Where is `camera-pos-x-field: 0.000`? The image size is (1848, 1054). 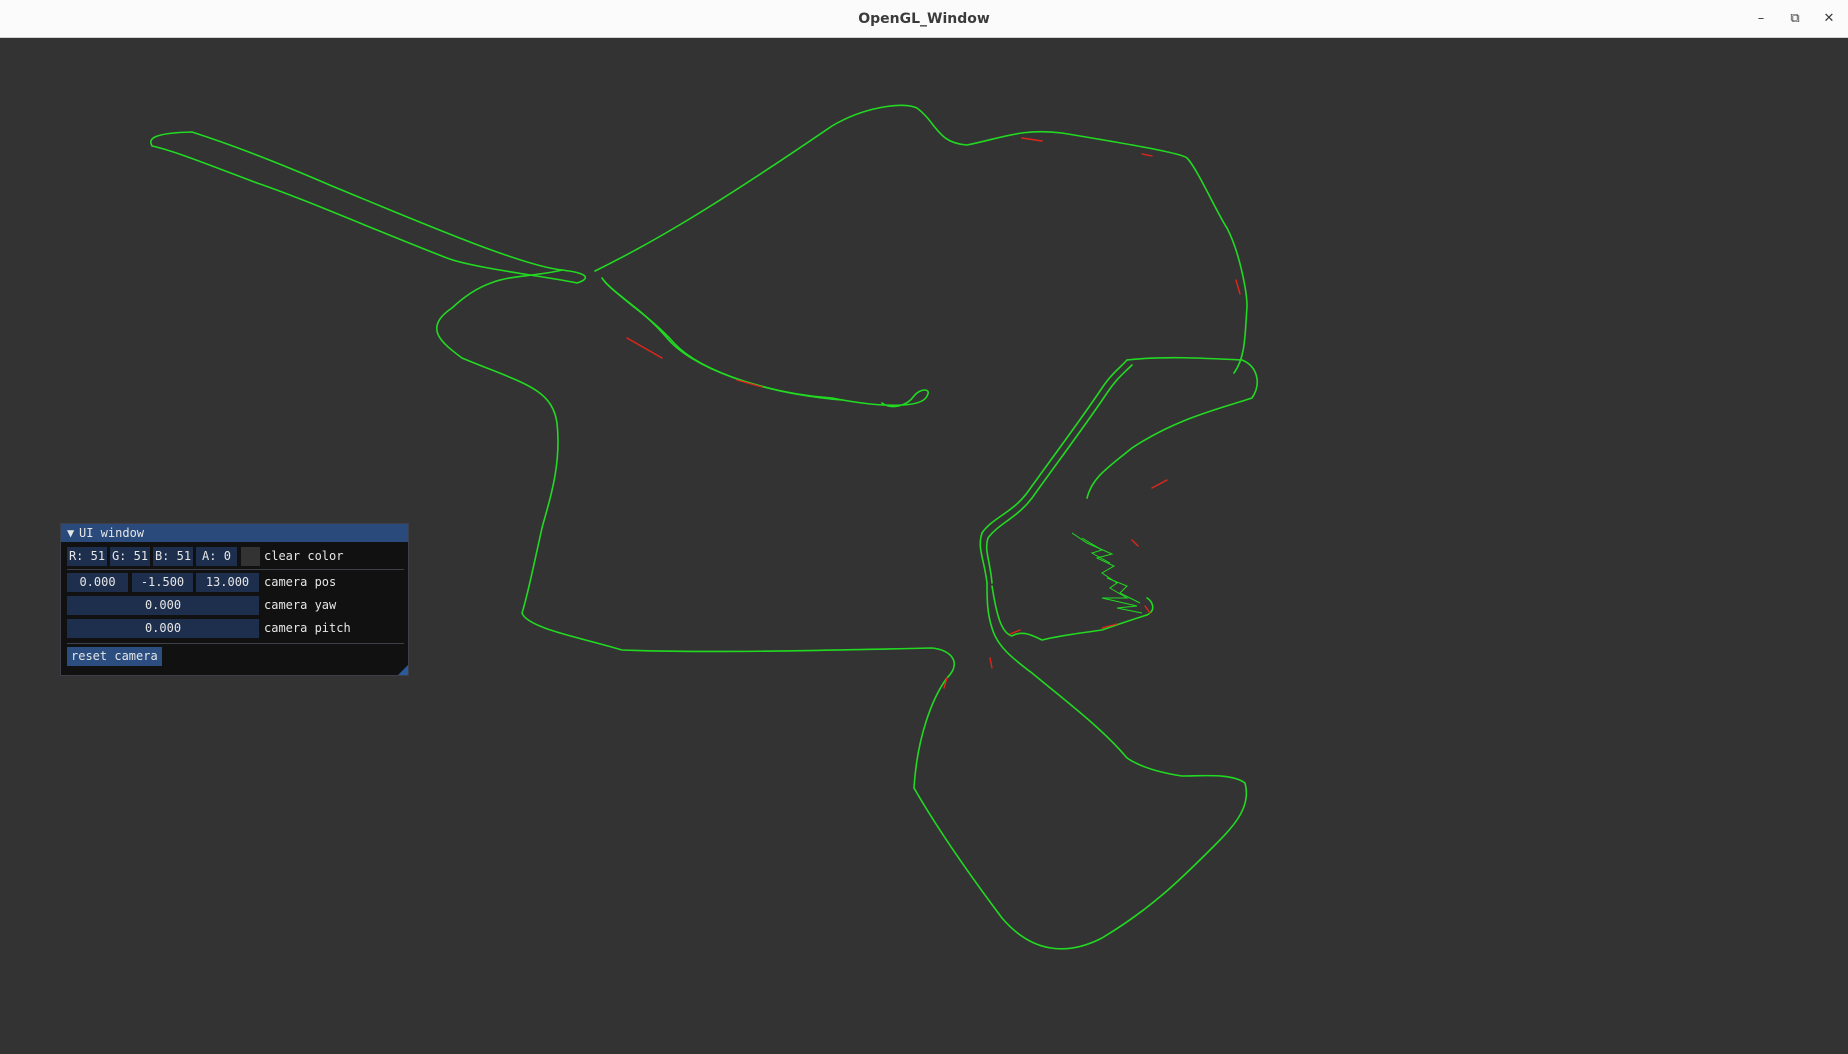
camera-pos-x-field: 0.000 is located at coordinates (97, 582).